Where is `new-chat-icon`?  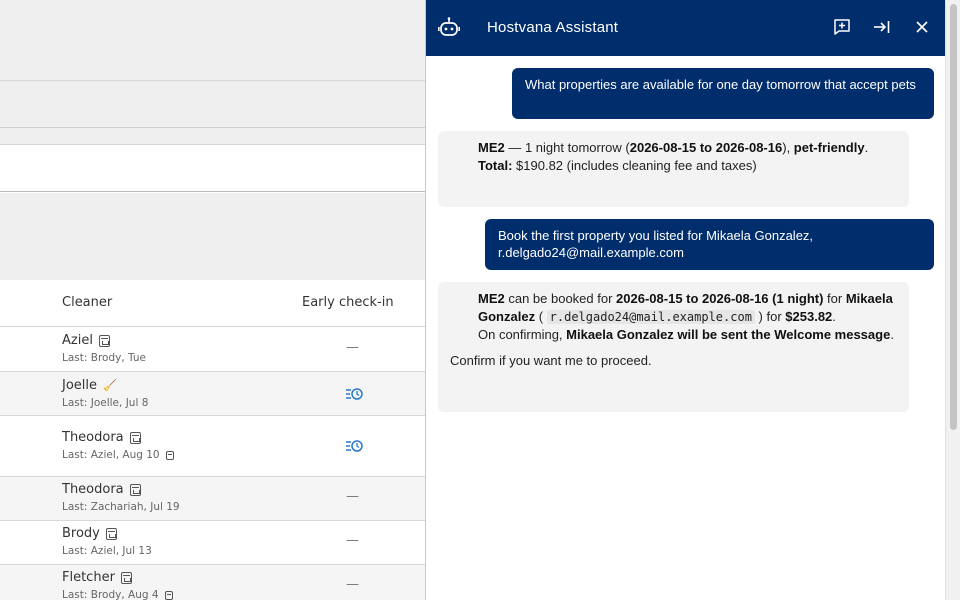
new-chat-icon is located at coordinates (842, 27).